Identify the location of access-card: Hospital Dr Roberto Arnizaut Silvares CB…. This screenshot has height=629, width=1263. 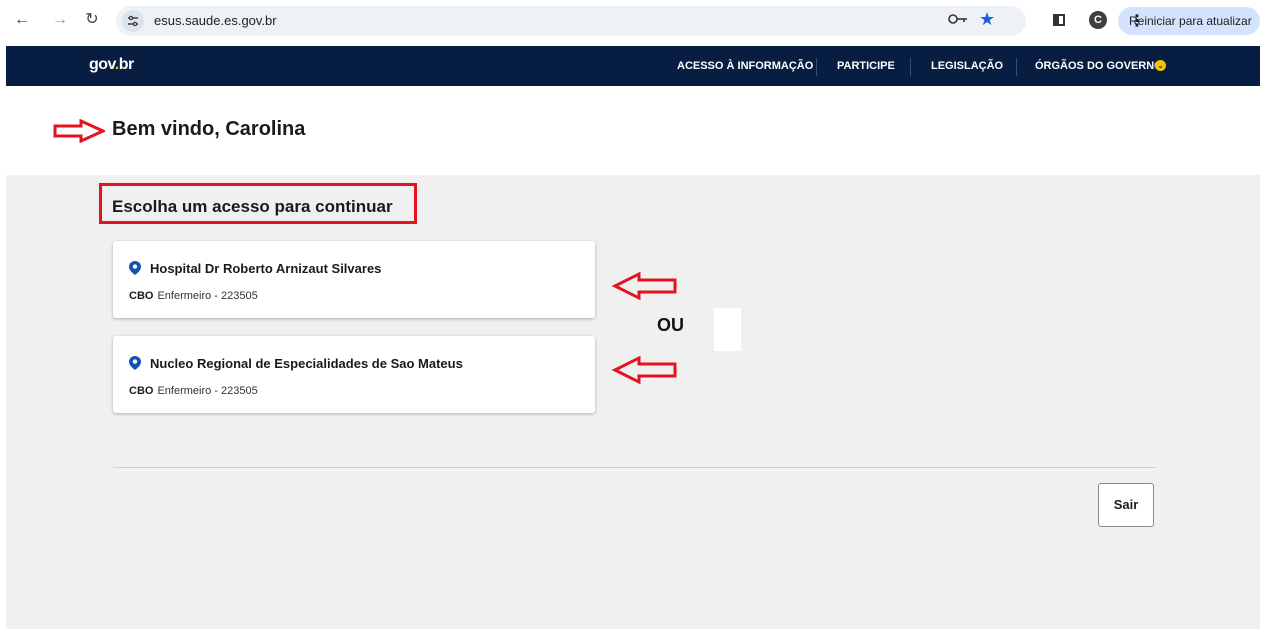
(354, 279).